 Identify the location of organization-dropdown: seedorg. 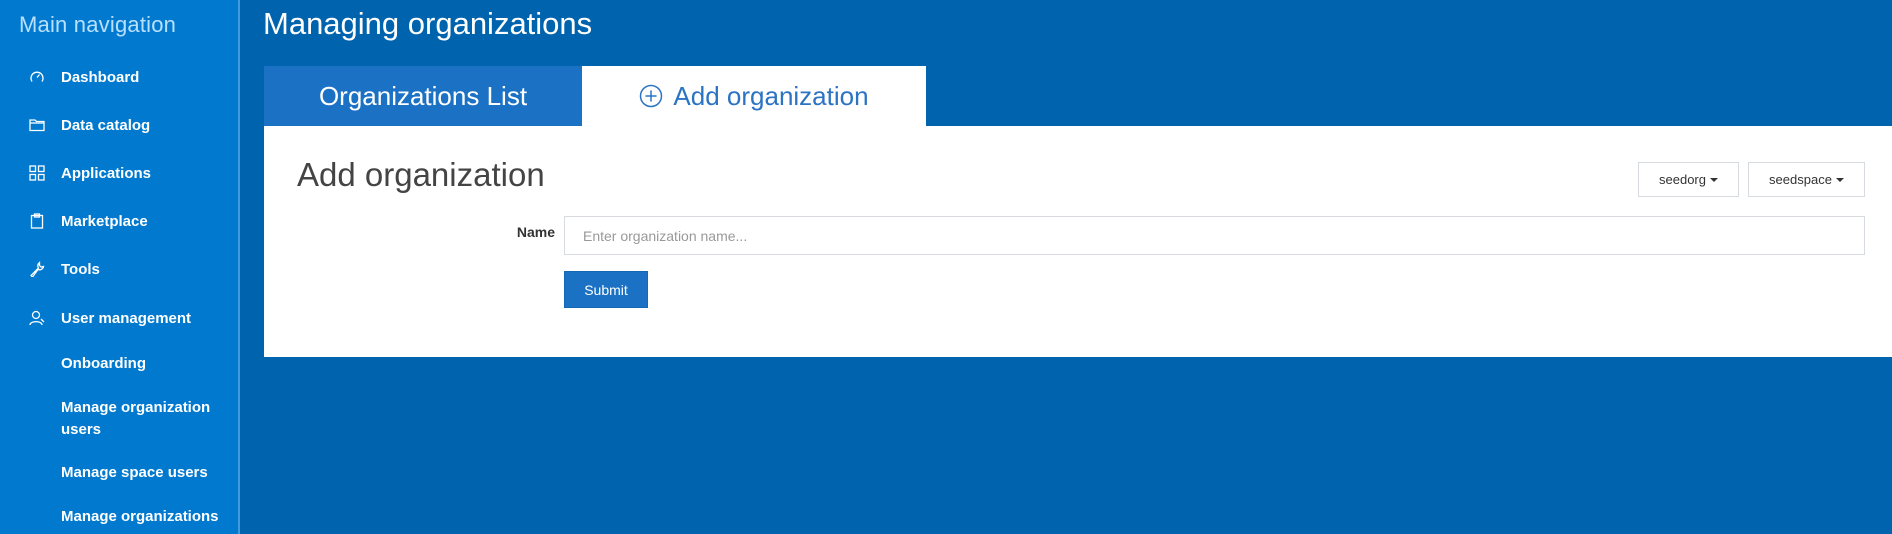
(1688, 179).